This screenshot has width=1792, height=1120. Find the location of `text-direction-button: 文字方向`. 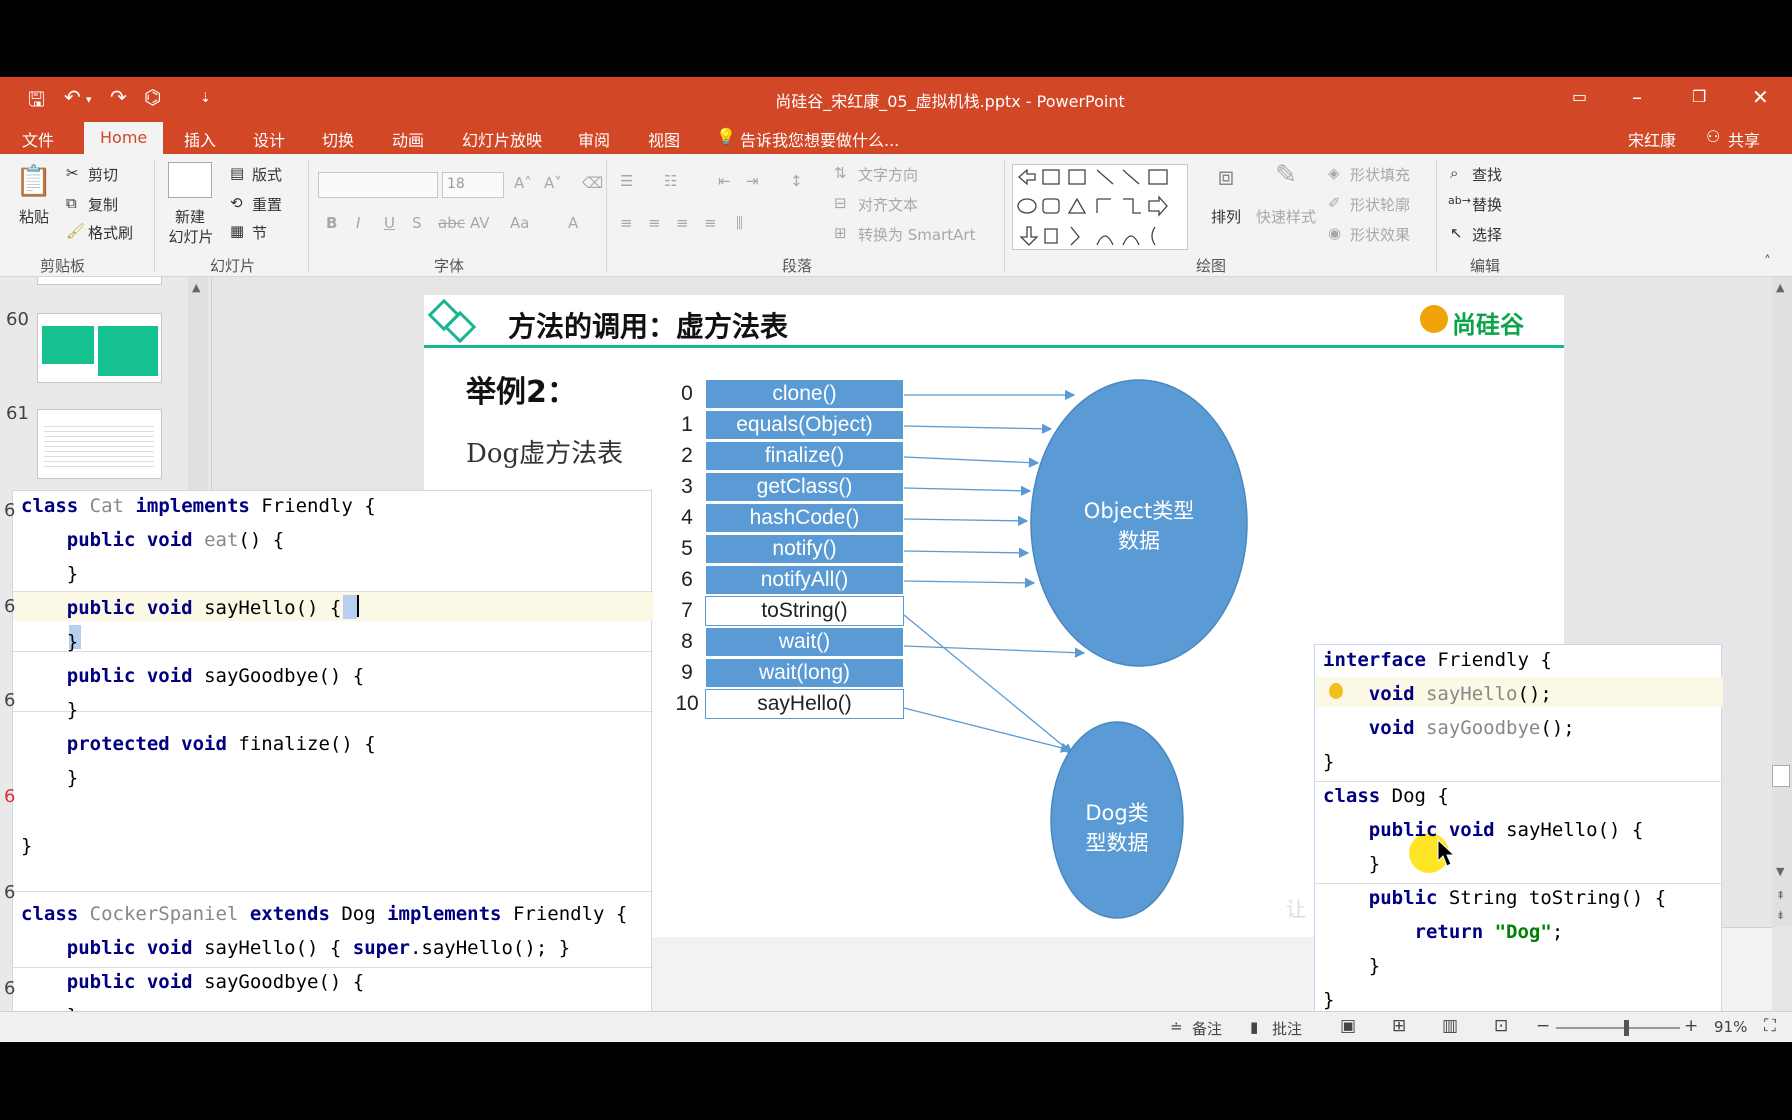

text-direction-button: 文字方向 is located at coordinates (888, 174).